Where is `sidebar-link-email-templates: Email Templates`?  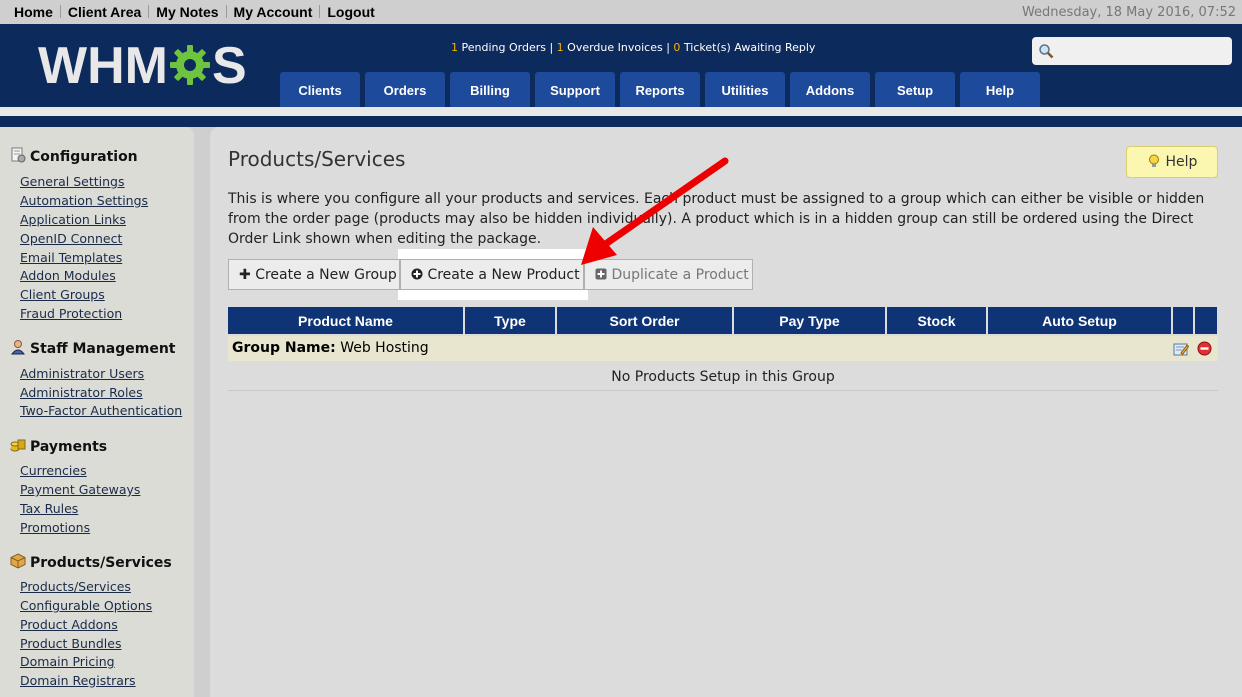
sidebar-link-email-templates: Email Templates is located at coordinates (71, 257).